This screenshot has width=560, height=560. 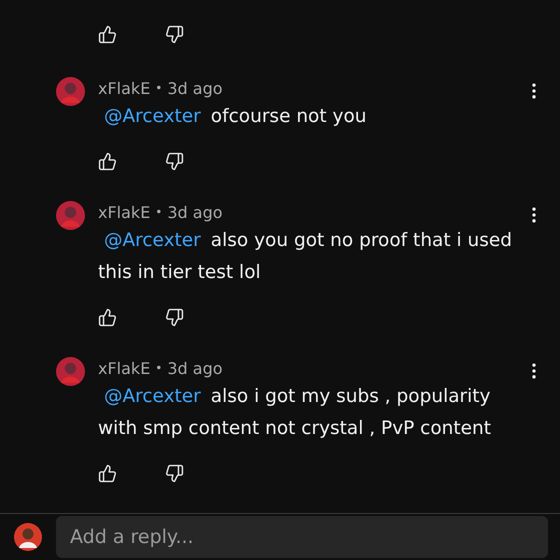 I want to click on comment-text: @Arcexter ofcourse not you, so click(x=235, y=117).